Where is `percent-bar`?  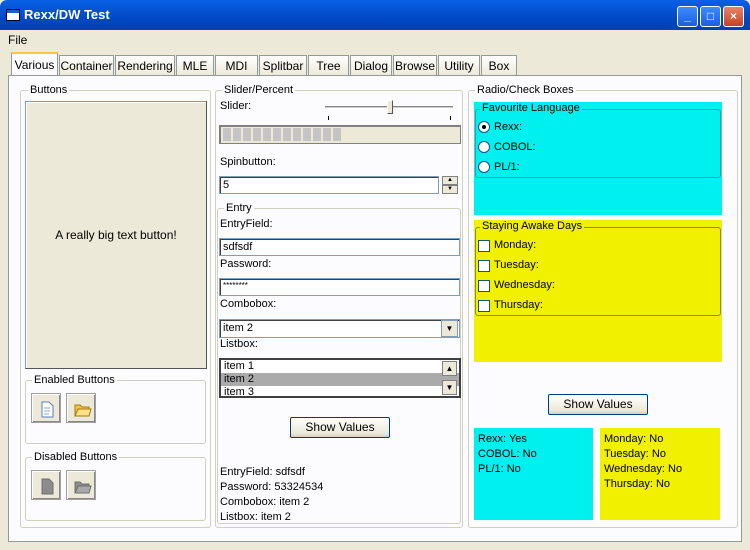 percent-bar is located at coordinates (340, 134).